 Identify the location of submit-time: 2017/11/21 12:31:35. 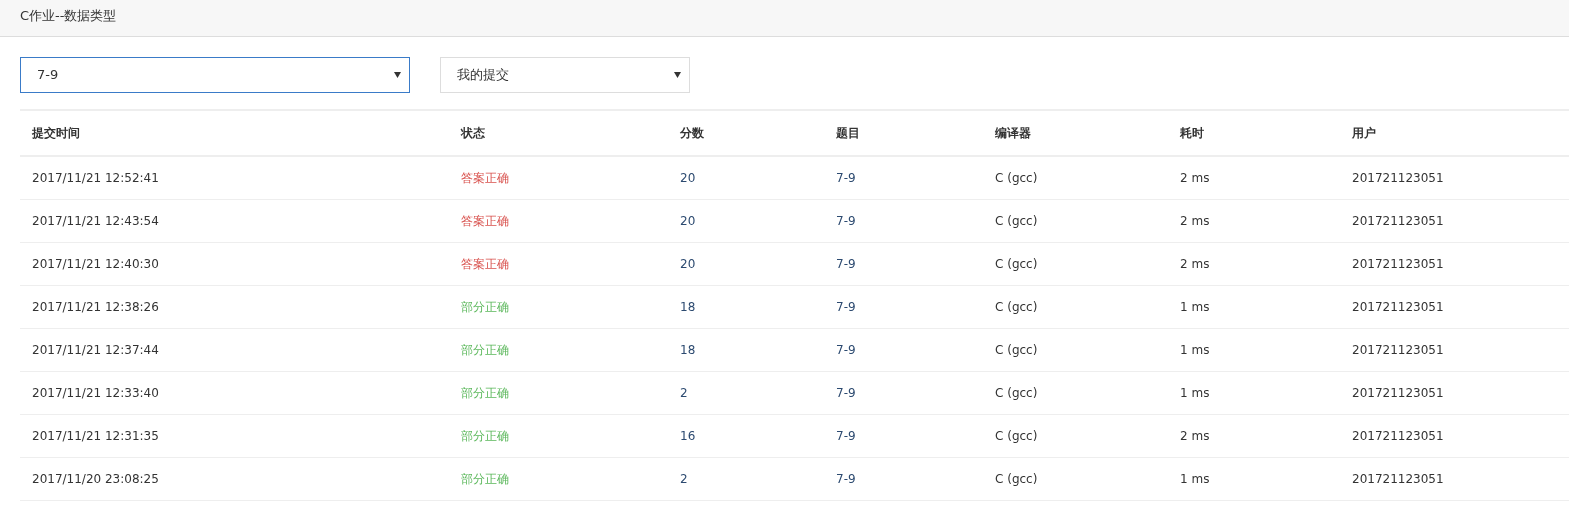
(95, 435).